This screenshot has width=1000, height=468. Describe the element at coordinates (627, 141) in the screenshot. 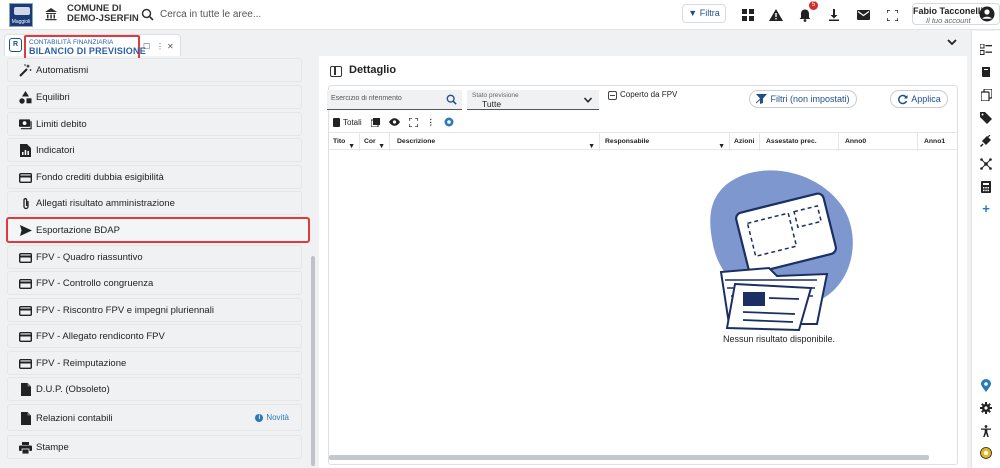

I see `column-header-label: Responsabile` at that location.